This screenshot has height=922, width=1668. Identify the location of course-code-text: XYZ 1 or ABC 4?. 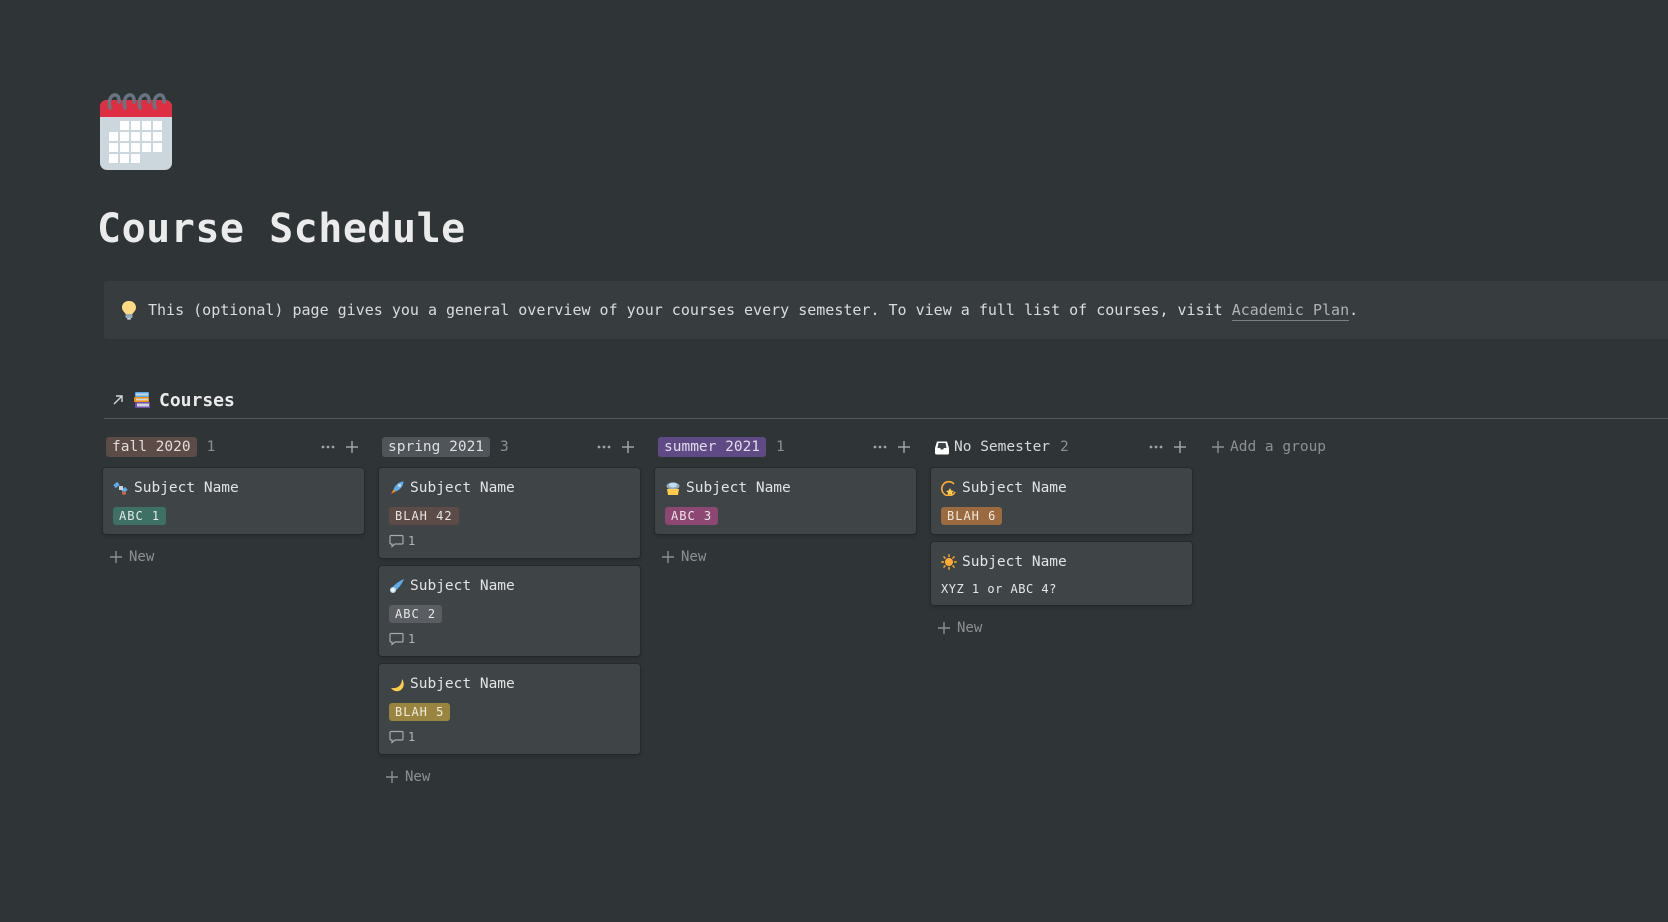
(999, 589).